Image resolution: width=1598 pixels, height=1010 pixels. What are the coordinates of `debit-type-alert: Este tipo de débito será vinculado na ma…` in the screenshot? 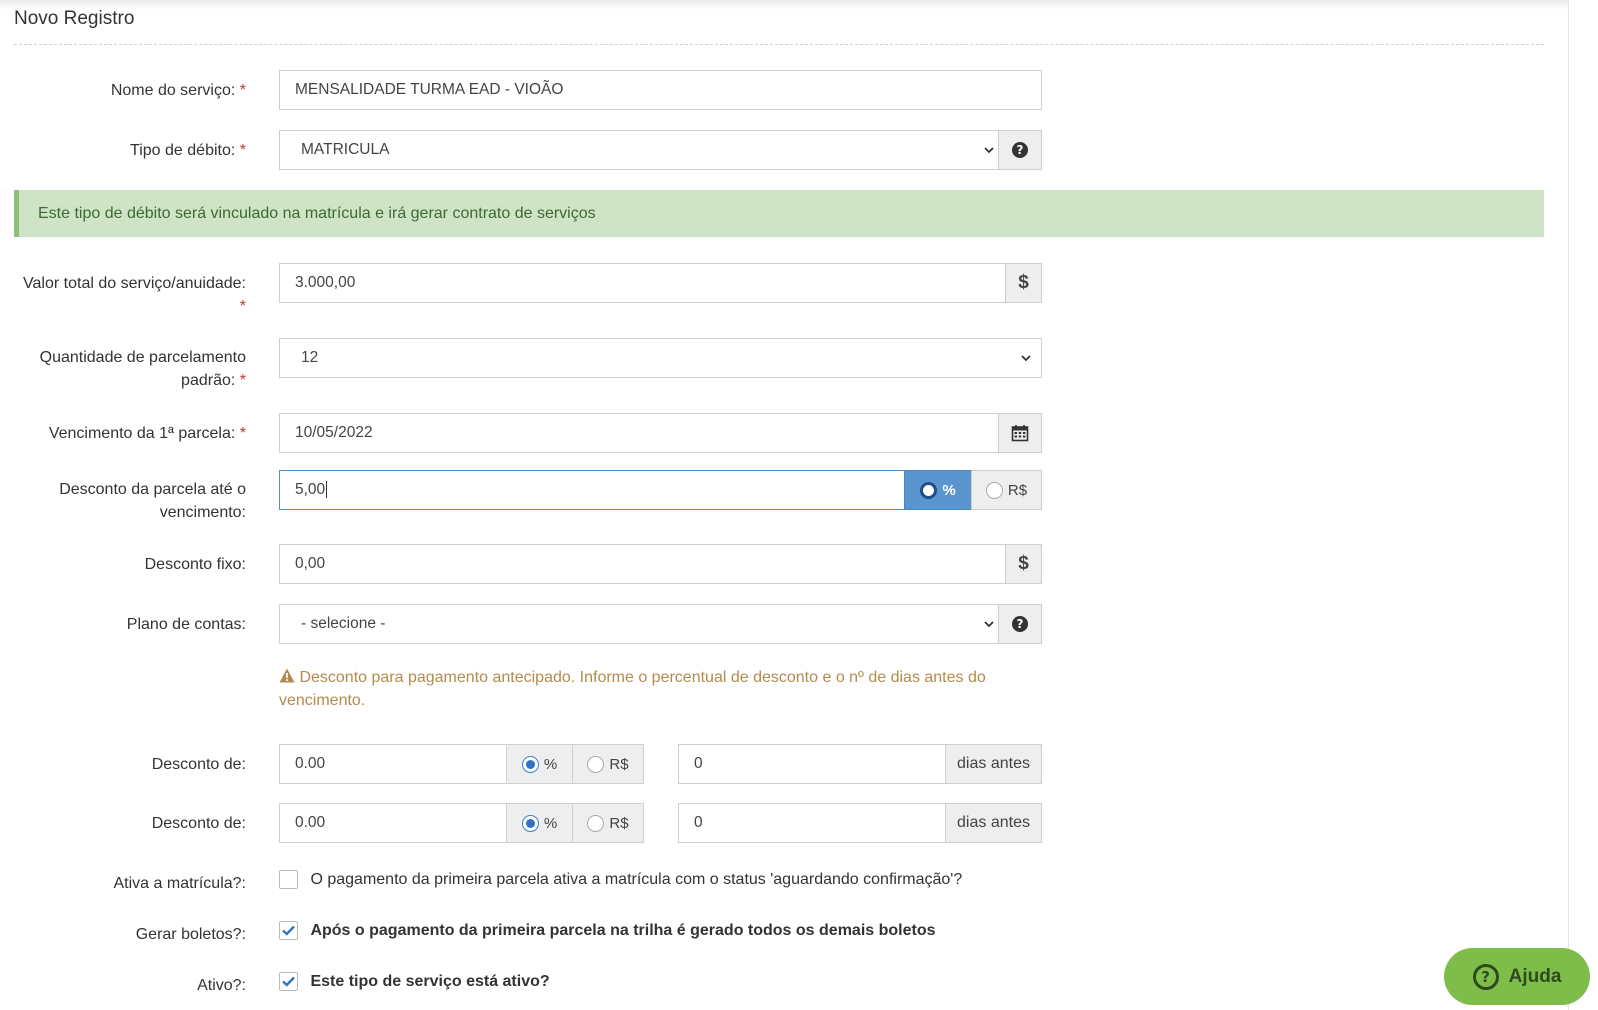 It's located at (779, 213).